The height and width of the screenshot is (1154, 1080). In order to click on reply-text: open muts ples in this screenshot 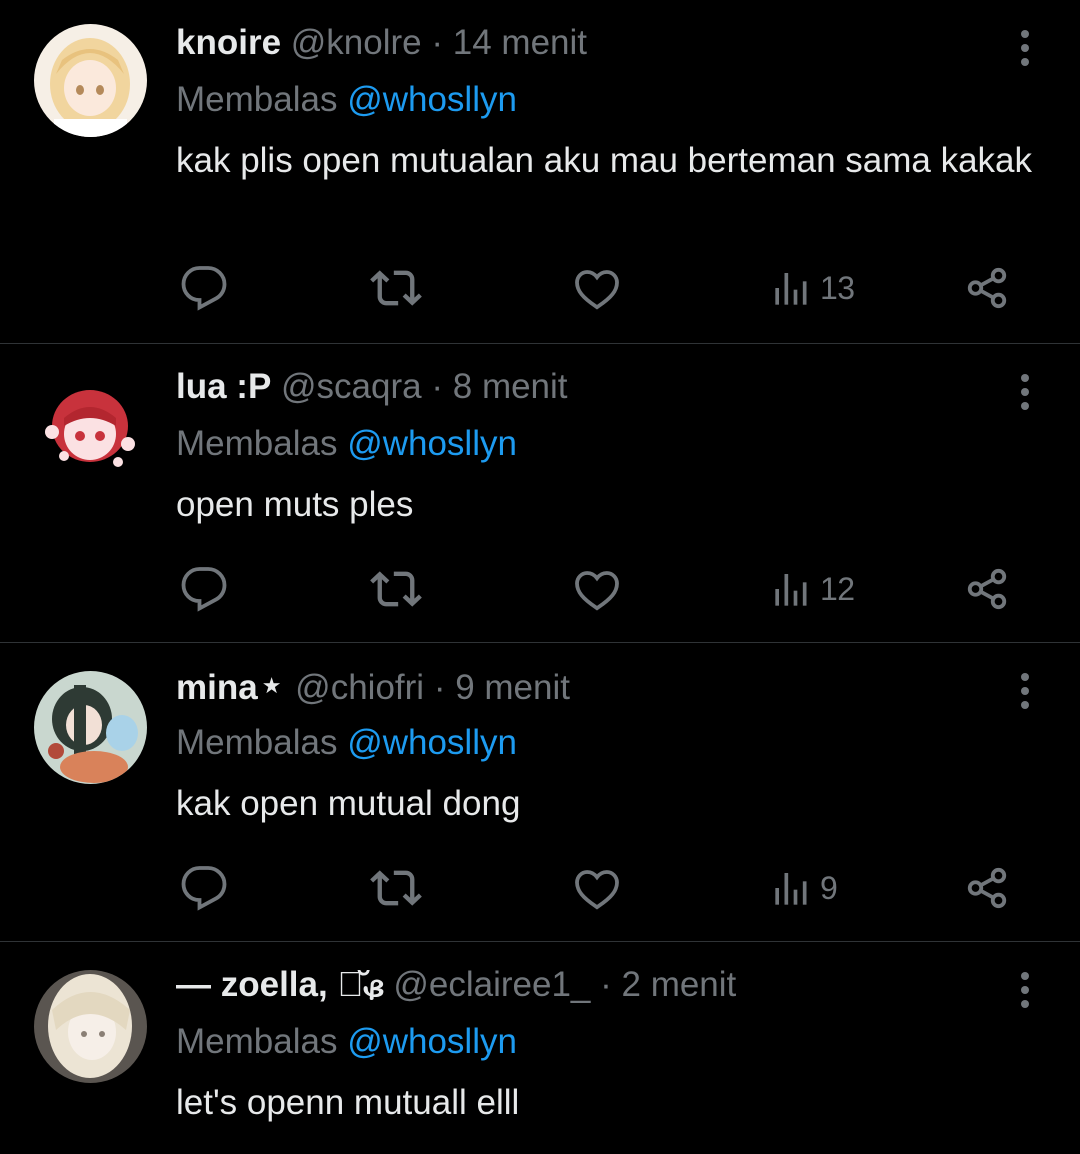, I will do `click(295, 504)`.